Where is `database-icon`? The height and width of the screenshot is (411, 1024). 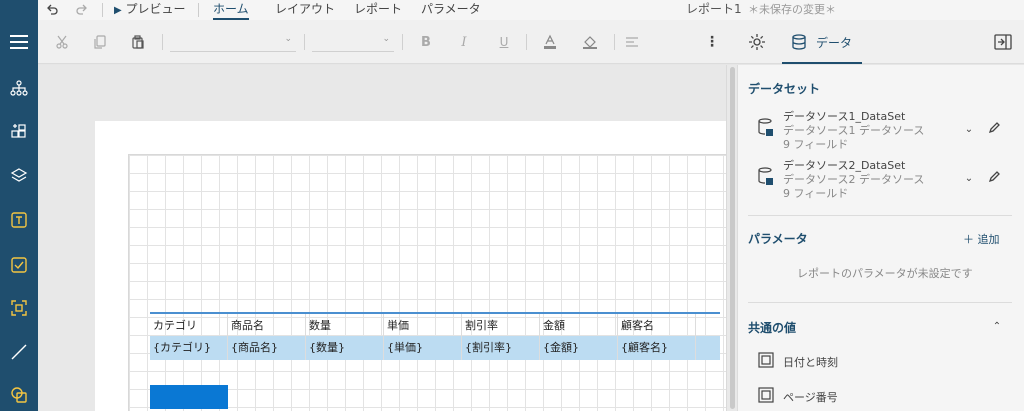 database-icon is located at coordinates (799, 42).